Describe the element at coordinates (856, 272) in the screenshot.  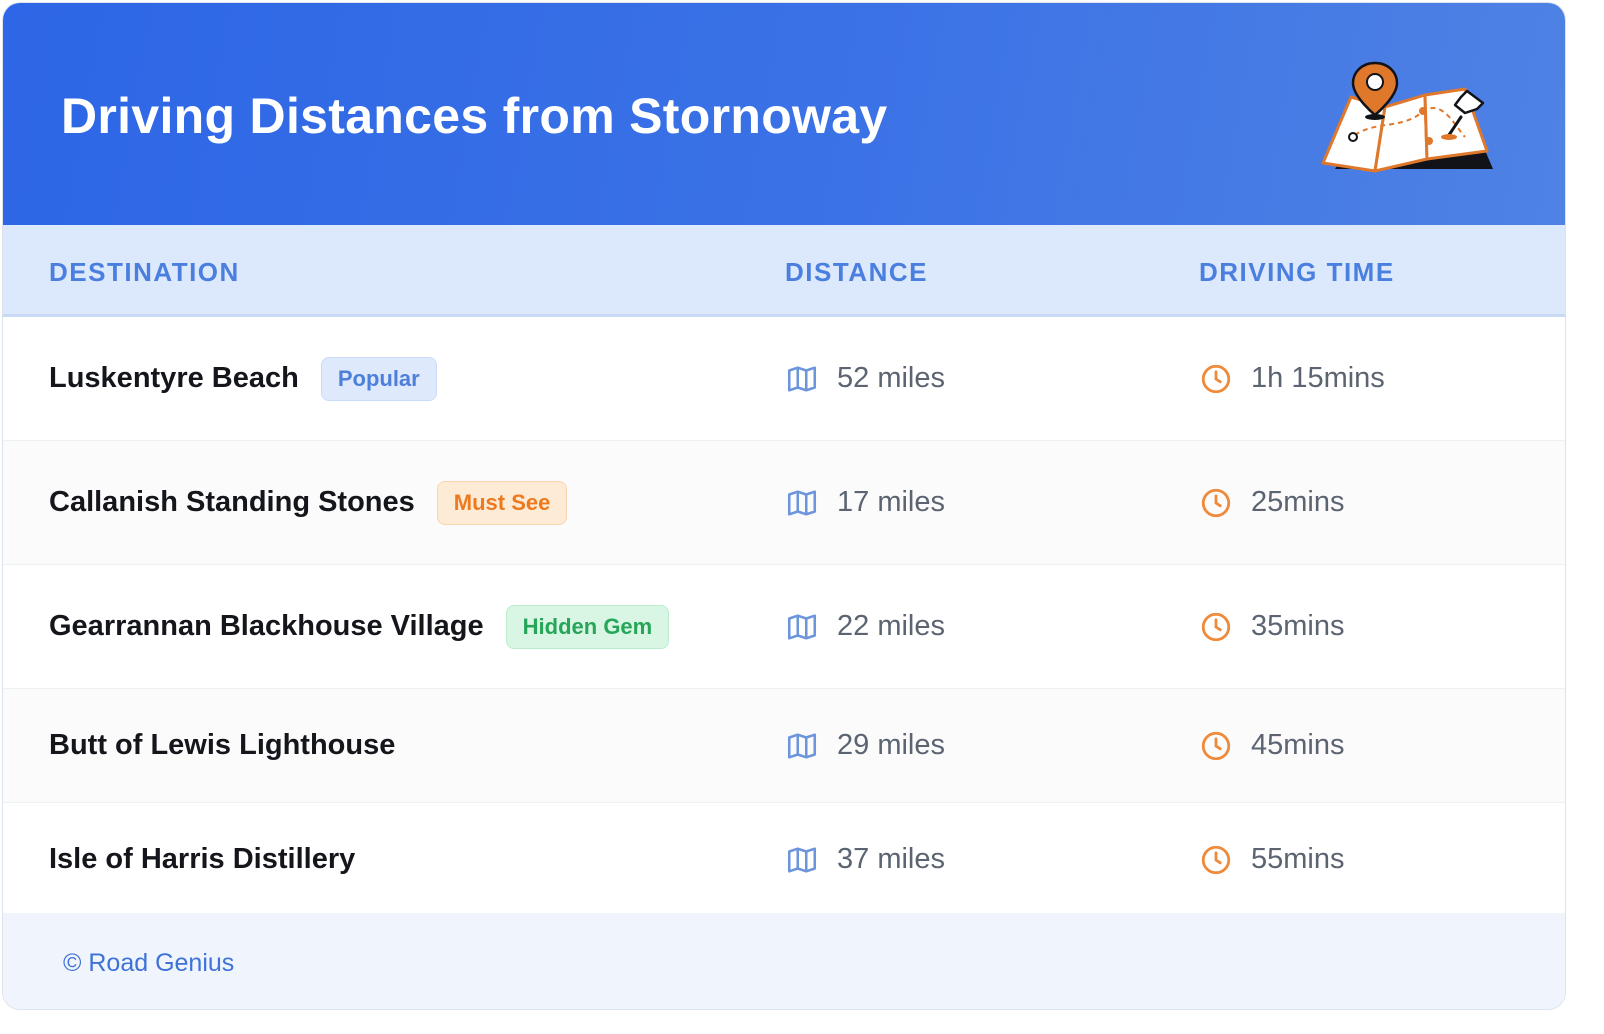
I see `column-header-distance: DISTANCE` at that location.